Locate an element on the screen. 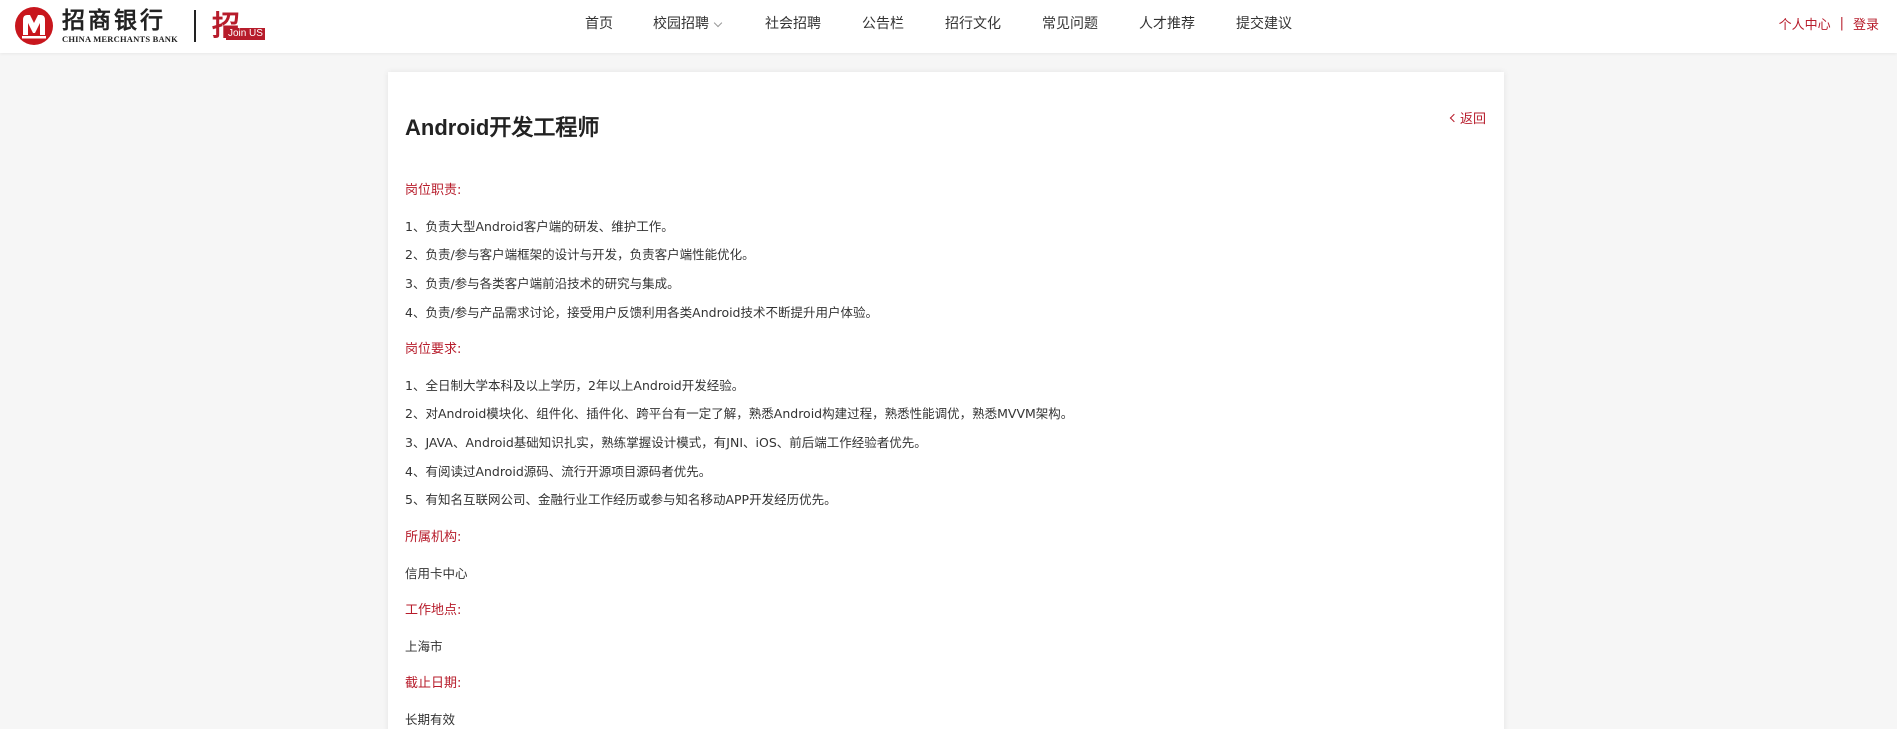 Image resolution: width=1897 pixels, height=729 pixels. nav-item-talent-referral: 人才推荐 is located at coordinates (1167, 24).